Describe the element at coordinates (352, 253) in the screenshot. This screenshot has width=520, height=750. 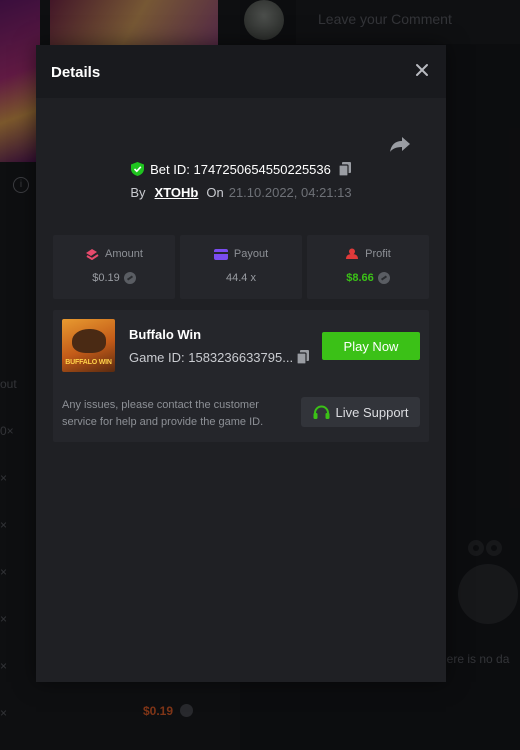
I see `profit-icon` at that location.